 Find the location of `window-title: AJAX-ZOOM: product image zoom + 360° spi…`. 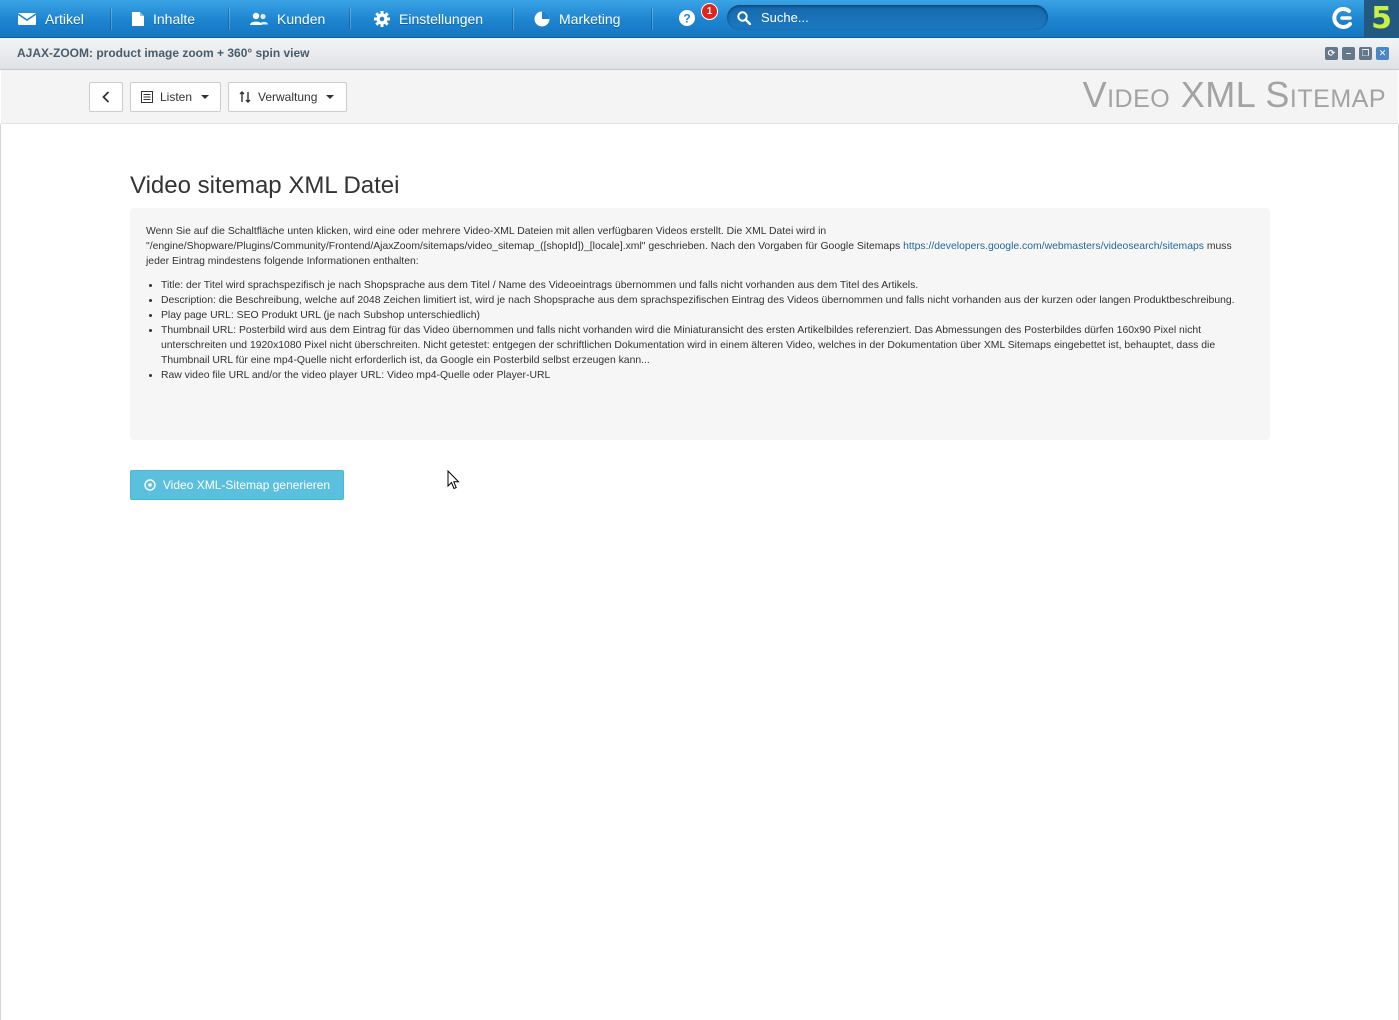

window-title: AJAX-ZOOM: product image zoom + 360° spi… is located at coordinates (163, 53).